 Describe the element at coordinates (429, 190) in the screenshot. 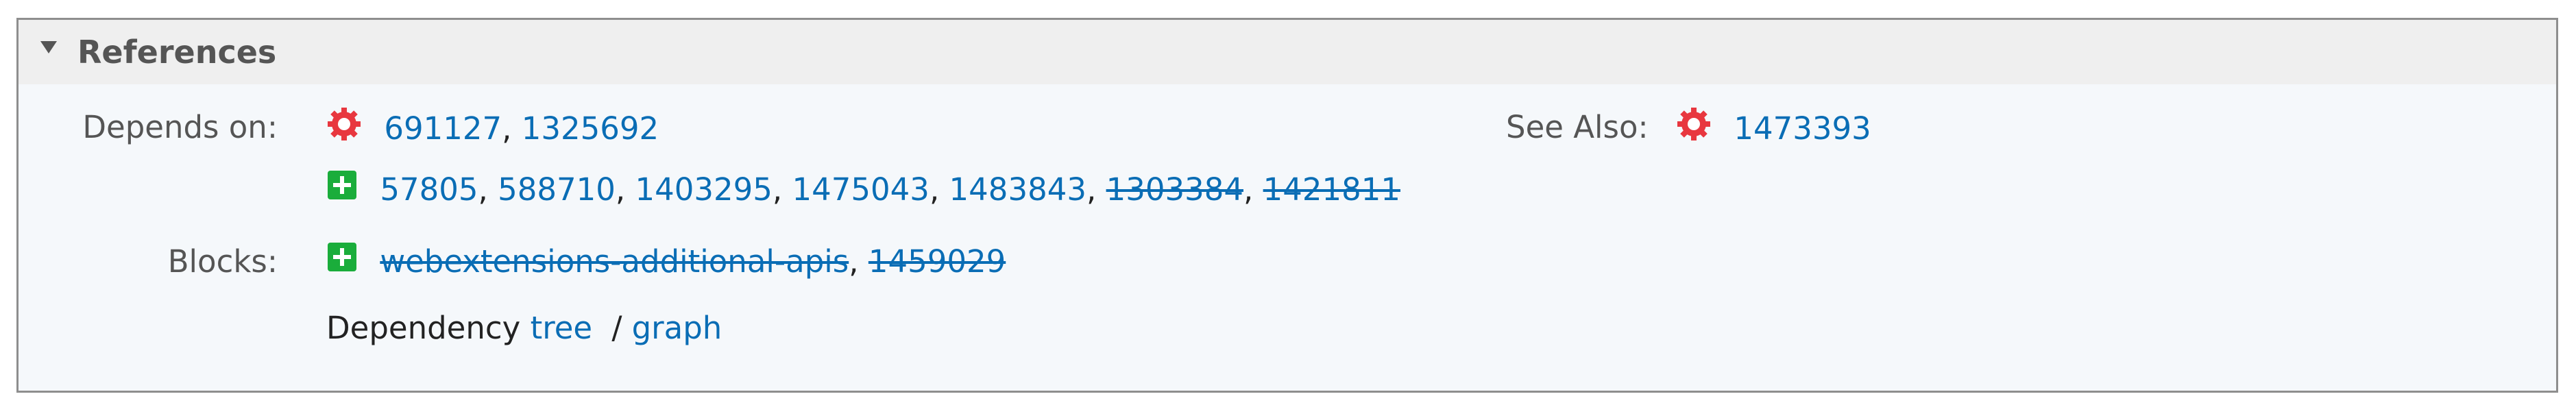

I see `bug-ref-link: 57805` at that location.